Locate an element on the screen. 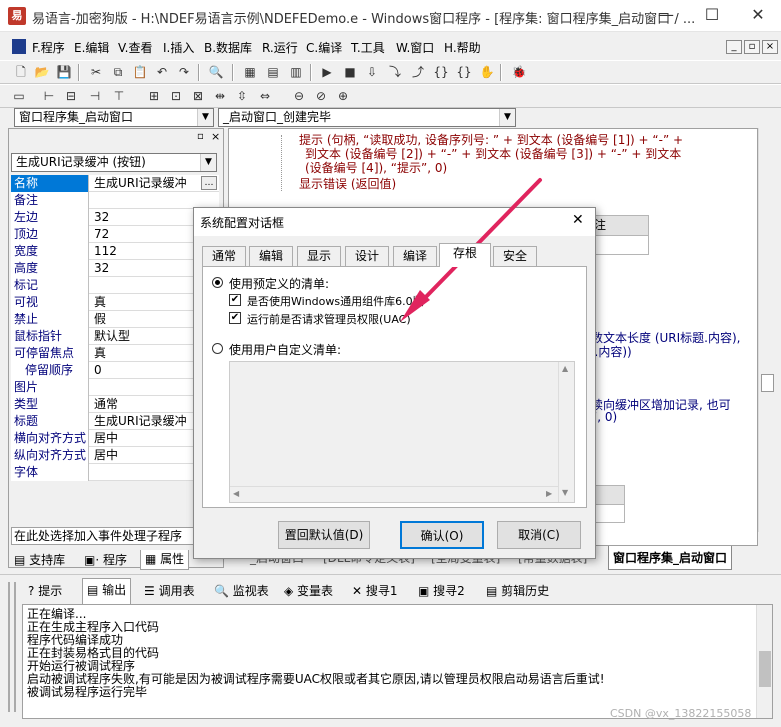 This screenshot has height=727, width=781. annotation-arrow-icon is located at coordinates (471, 250).